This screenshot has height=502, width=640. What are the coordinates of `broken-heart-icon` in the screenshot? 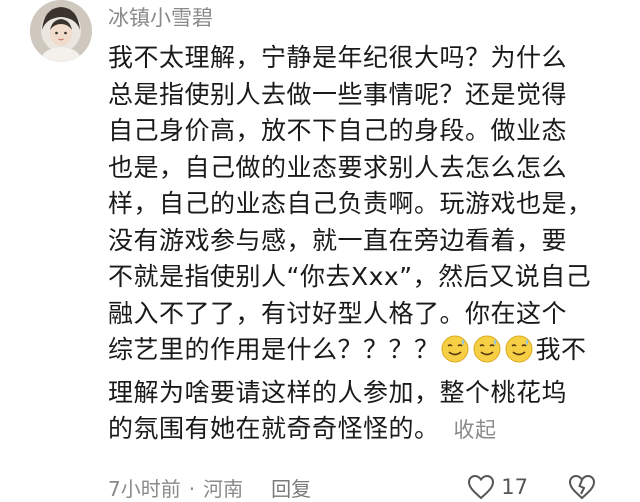 It's located at (582, 487).